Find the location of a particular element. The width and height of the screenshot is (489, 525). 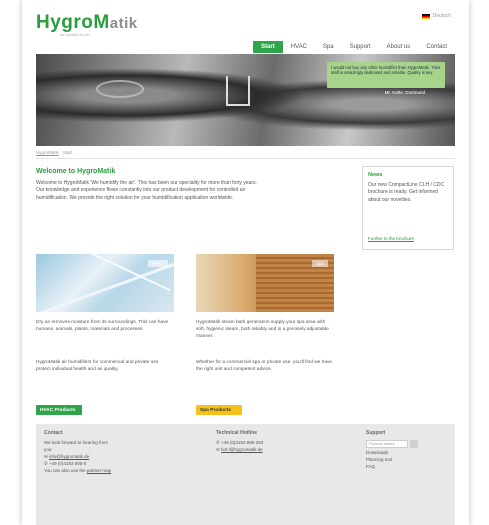

spa-image: Spa is located at coordinates (265, 283).